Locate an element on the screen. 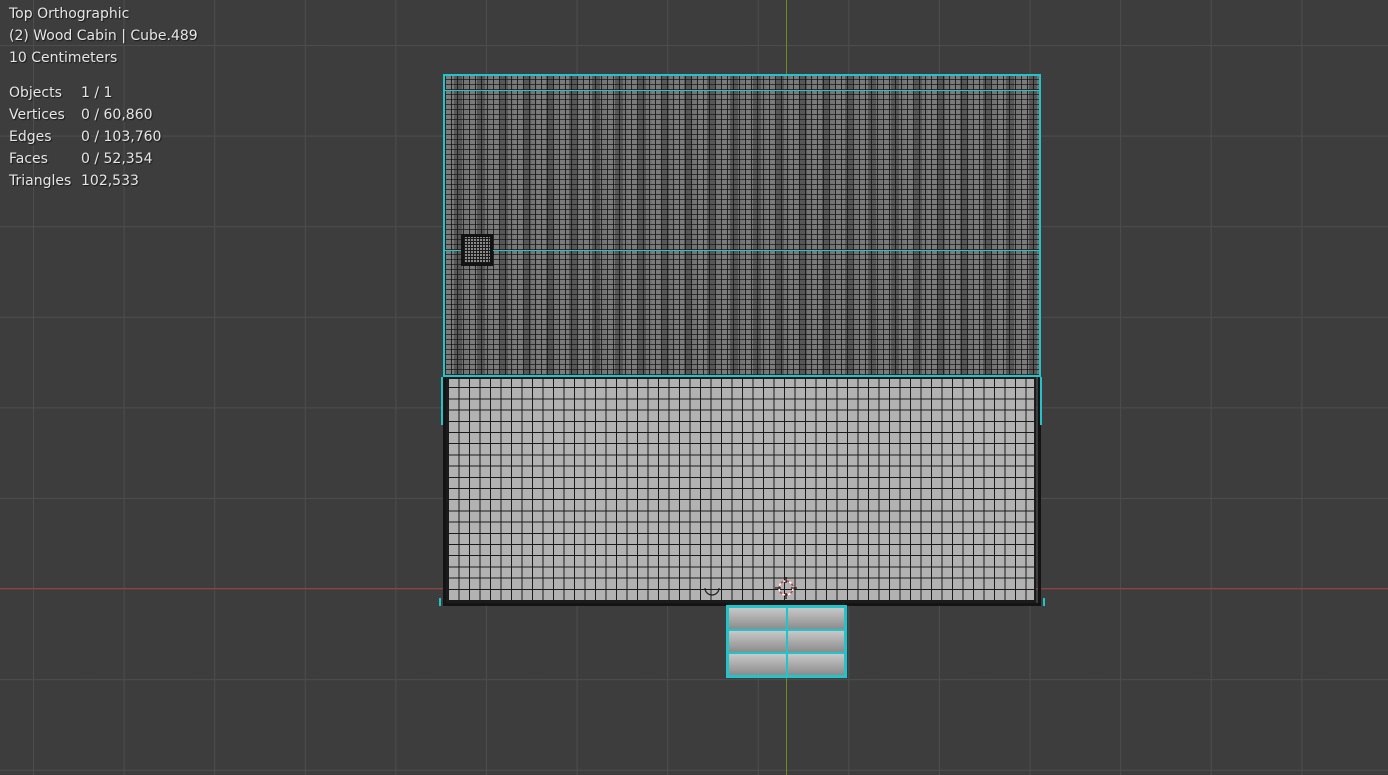 This screenshot has height=775, width=1388. stat-label: Triangles is located at coordinates (40, 181).